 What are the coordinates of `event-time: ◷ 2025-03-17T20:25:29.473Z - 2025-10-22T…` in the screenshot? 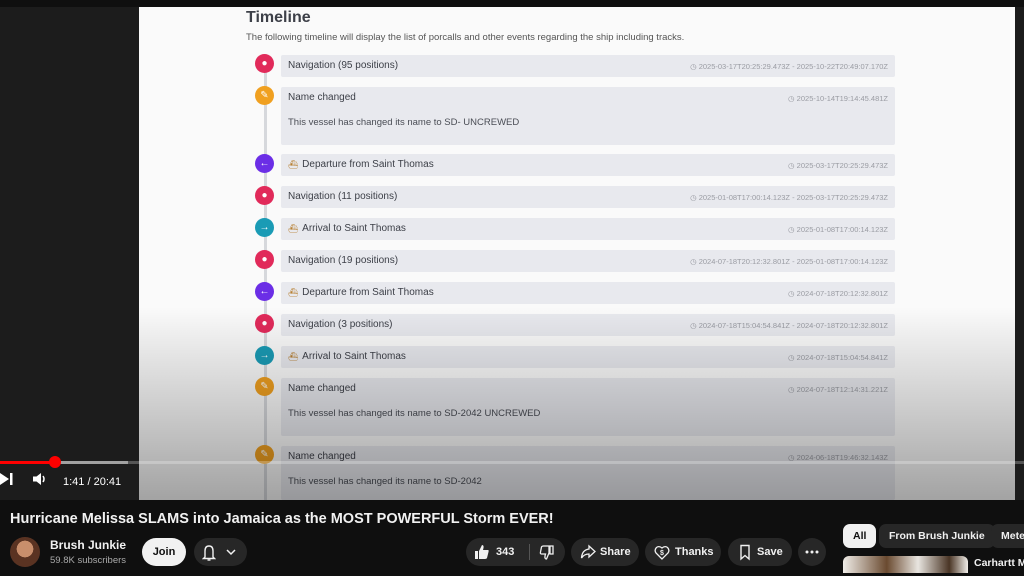 It's located at (789, 66).